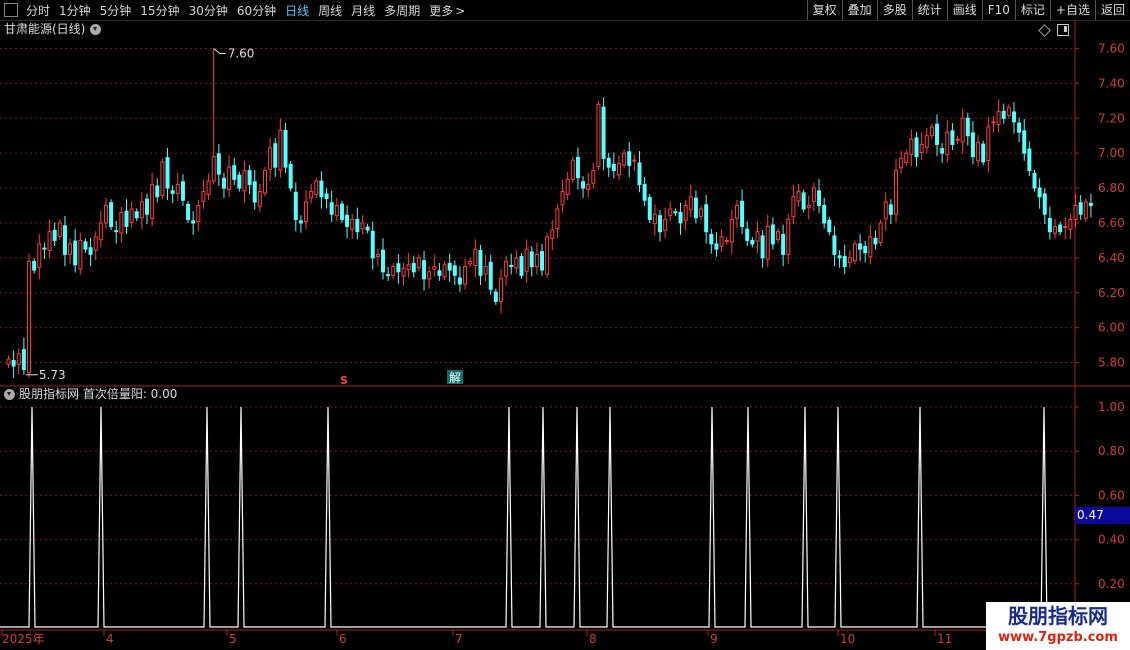 The image size is (1130, 650). I want to click on back-button: 返回, so click(1112, 10).